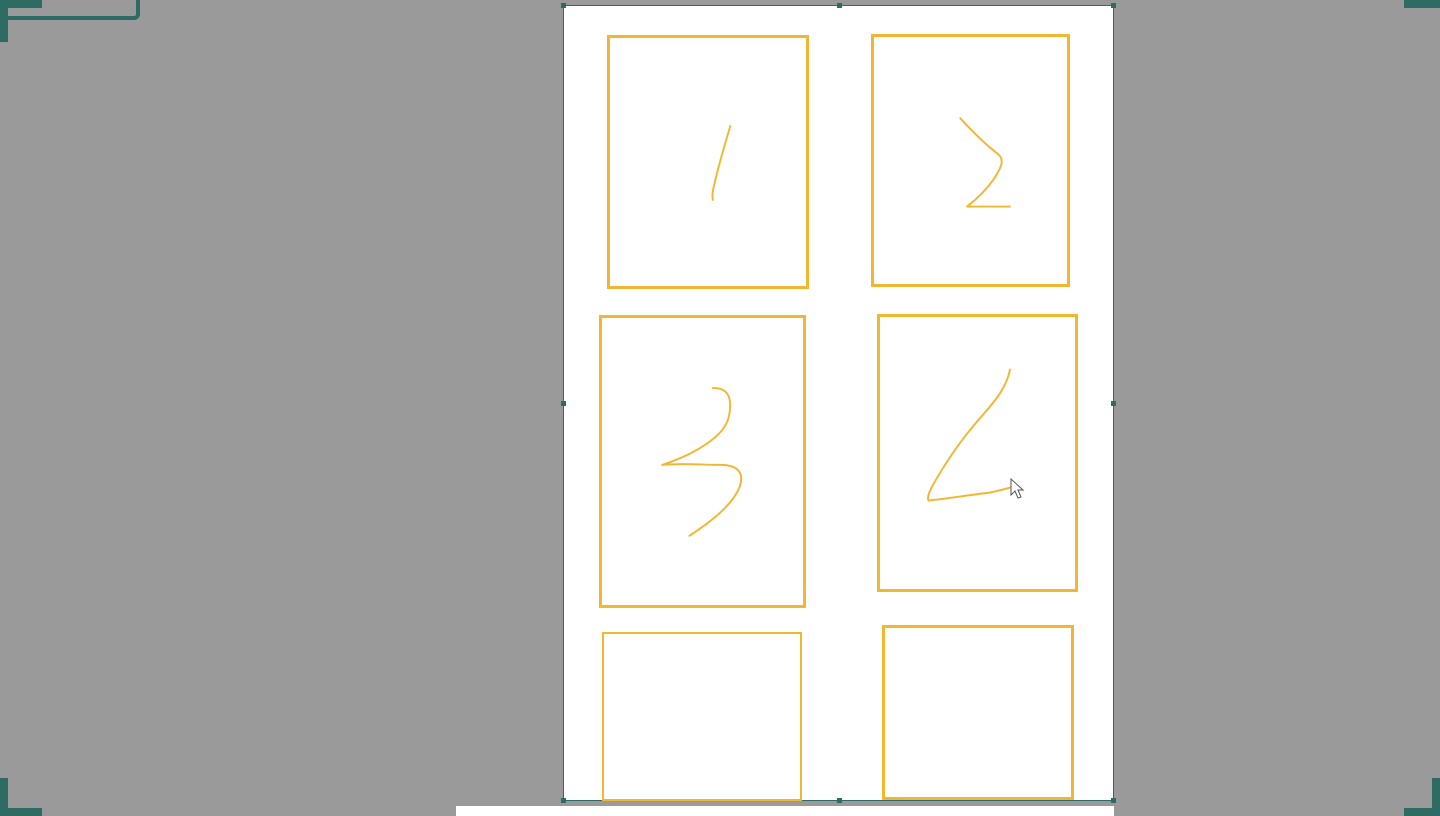  I want to click on resize-handle-middle-right, so click(1113, 403).